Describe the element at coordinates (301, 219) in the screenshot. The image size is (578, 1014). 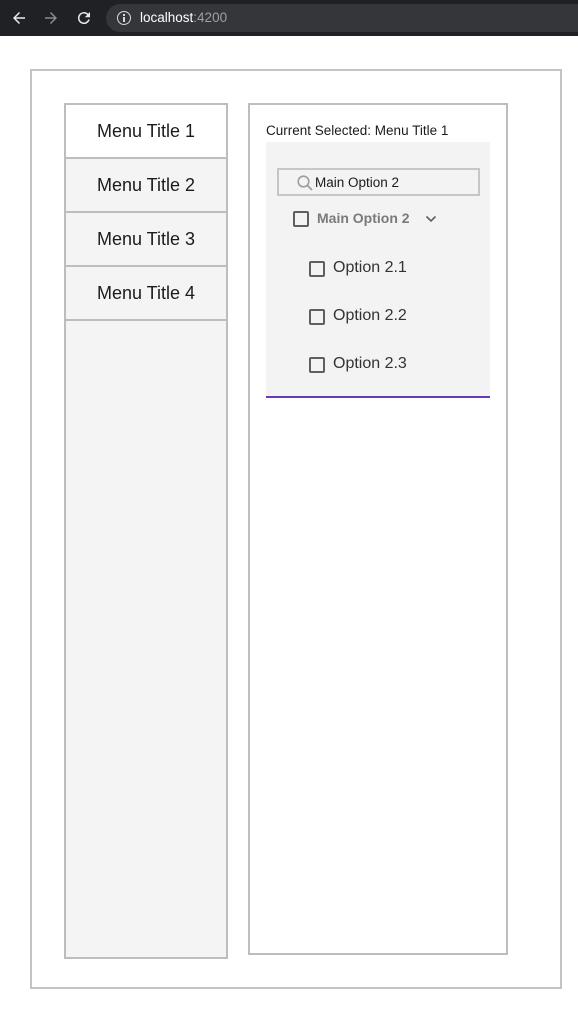
I see `group-checkbox` at that location.